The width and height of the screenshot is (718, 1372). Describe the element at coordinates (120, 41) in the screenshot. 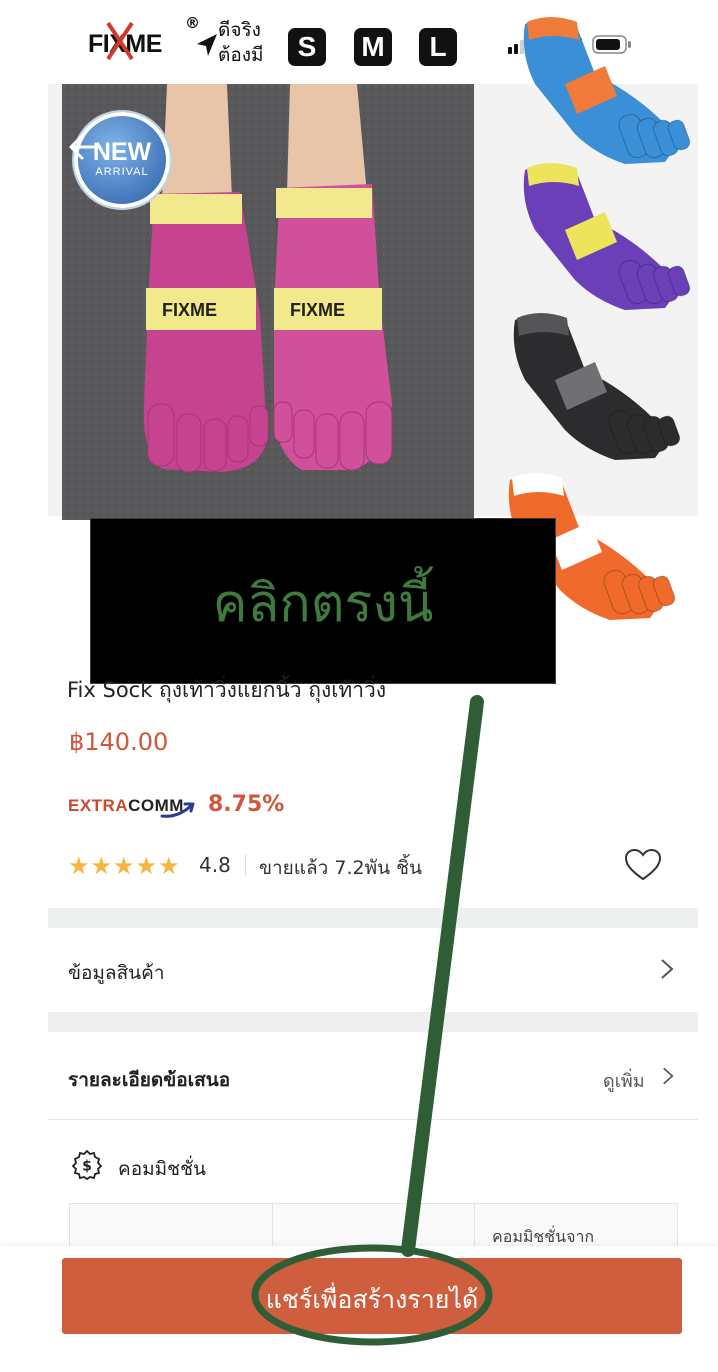

I see `brand-x-mark` at that location.